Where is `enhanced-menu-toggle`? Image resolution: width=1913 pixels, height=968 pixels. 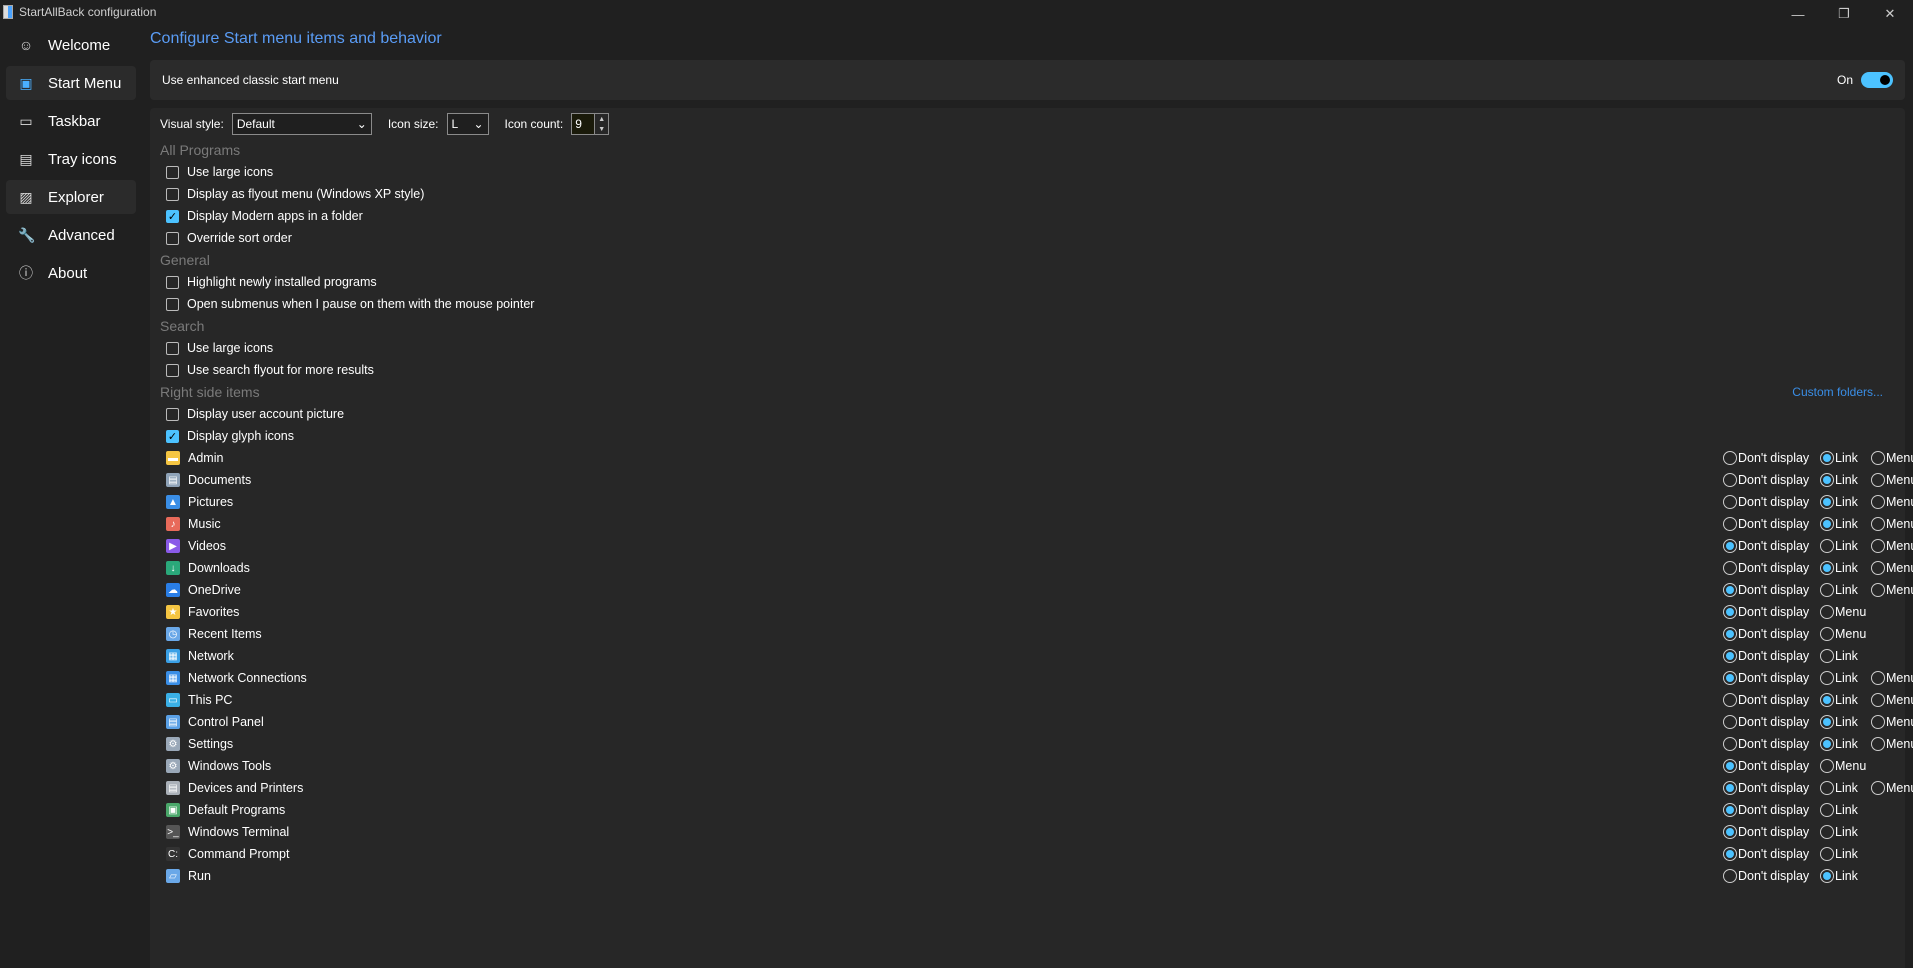
enhanced-menu-toggle is located at coordinates (1877, 80).